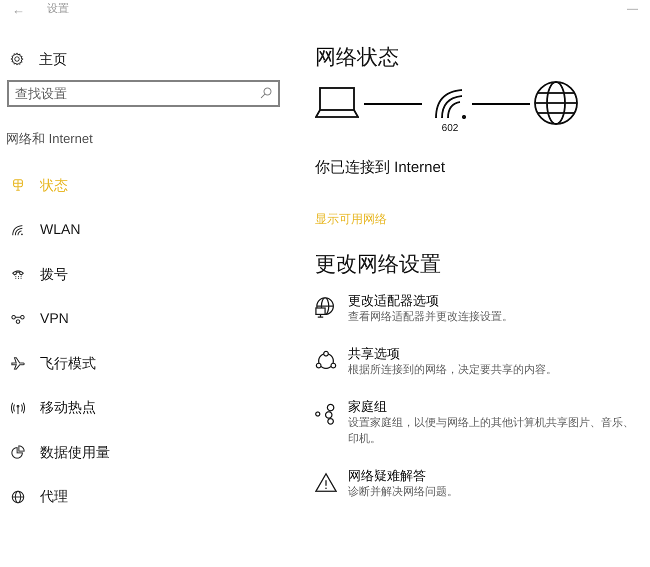 The image size is (650, 567). What do you see at coordinates (150, 363) in the screenshot?
I see `nav-item: 飞行模式` at bounding box center [150, 363].